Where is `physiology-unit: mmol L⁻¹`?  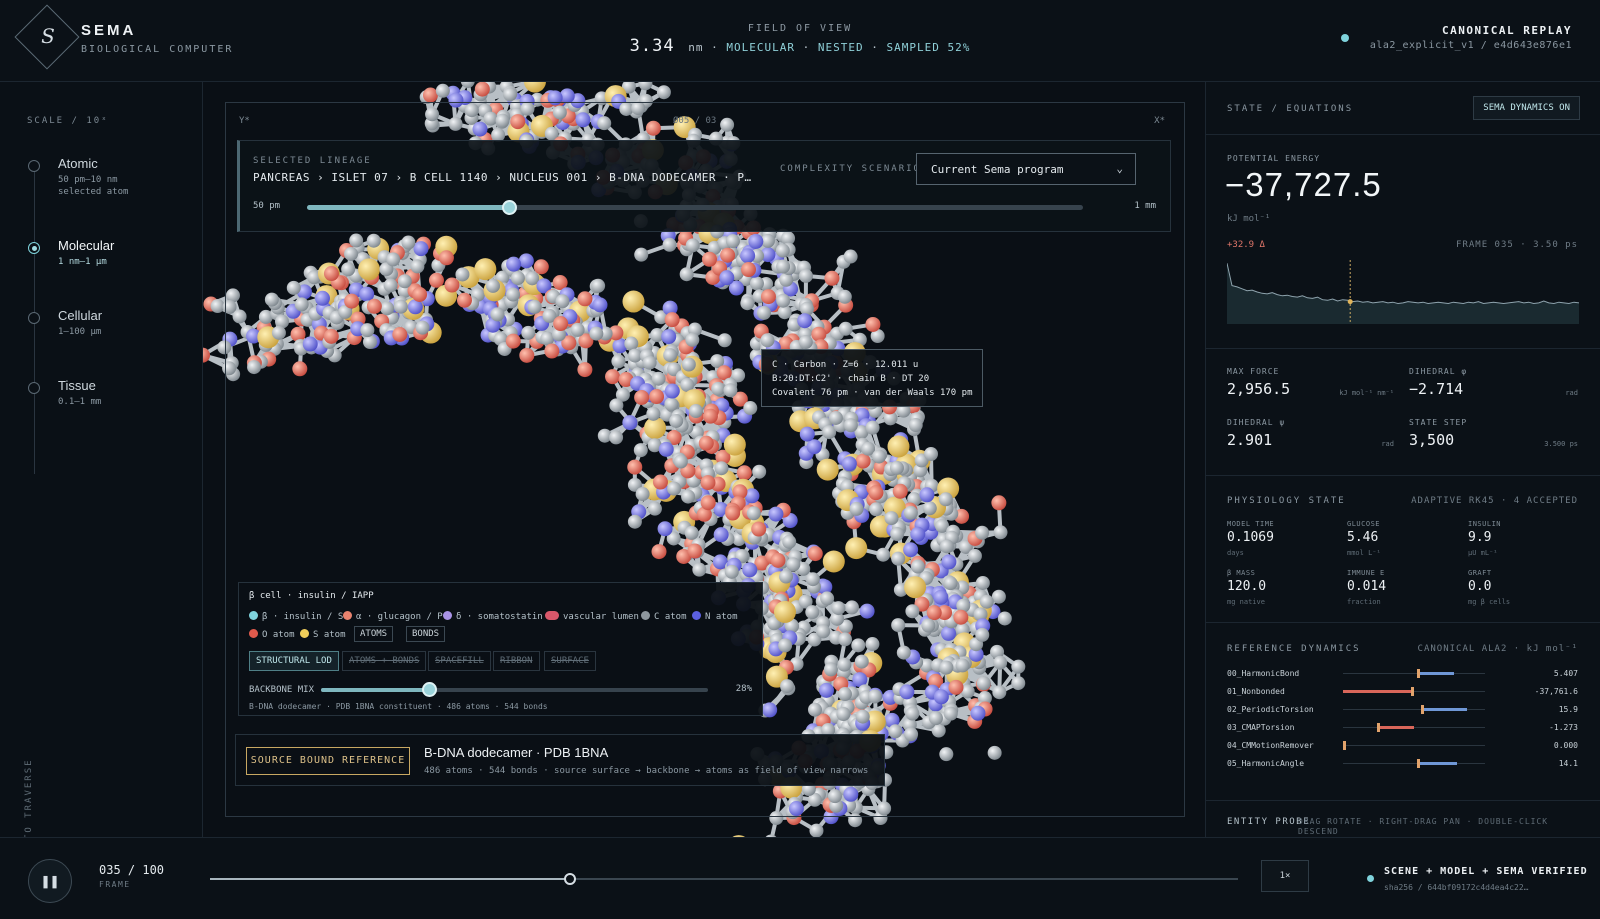 physiology-unit: mmol L⁻¹ is located at coordinates (1364, 553).